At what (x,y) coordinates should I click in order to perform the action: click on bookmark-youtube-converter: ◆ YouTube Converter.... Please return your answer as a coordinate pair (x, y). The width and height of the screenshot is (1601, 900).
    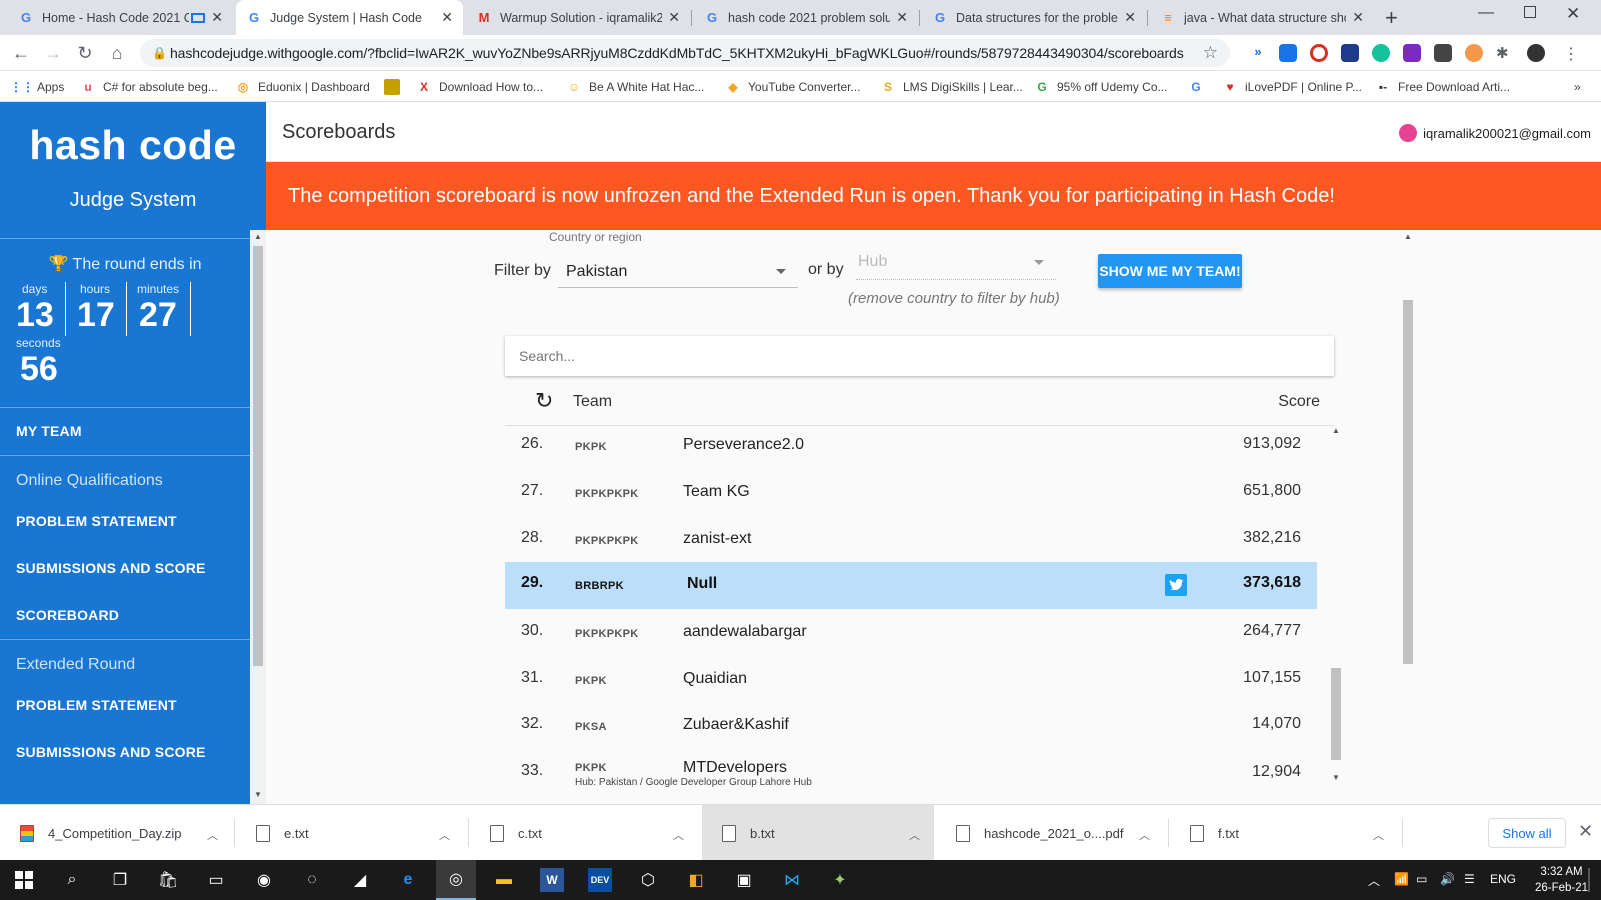
    Looking at the image, I should click on (792, 87).